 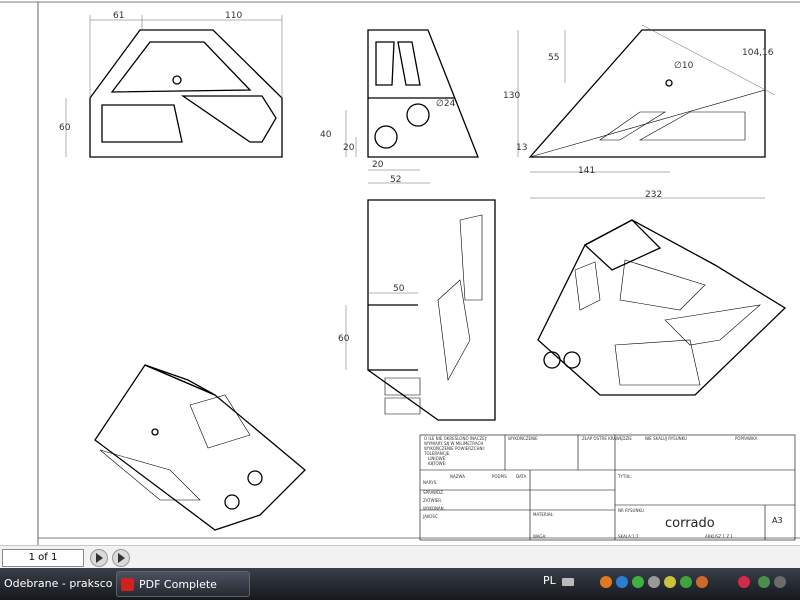 I want to click on task-item-pdf-complete: PDF Complete, so click(x=183, y=584).